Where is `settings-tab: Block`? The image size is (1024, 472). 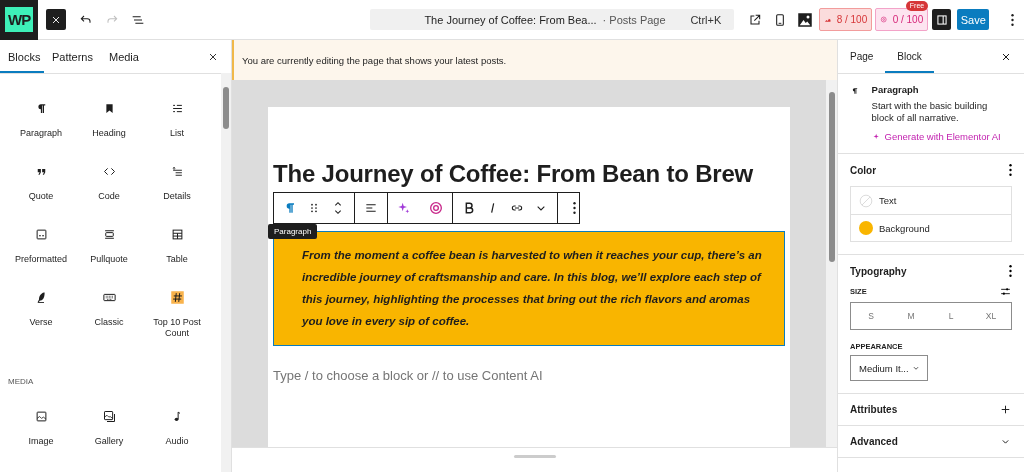
settings-tab: Block is located at coordinates (909, 56).